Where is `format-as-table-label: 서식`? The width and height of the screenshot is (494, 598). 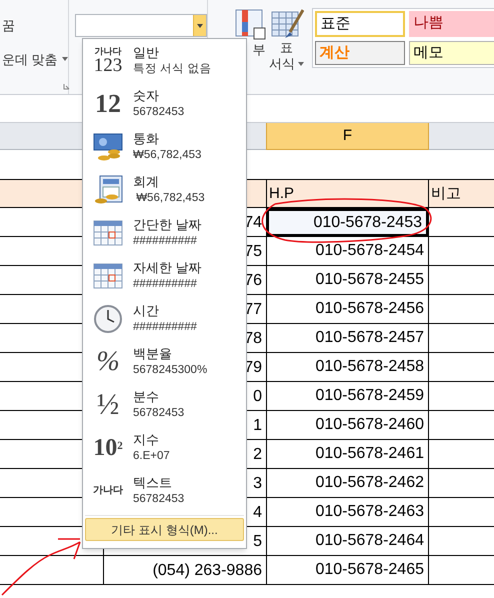 format-as-table-label: 서식 is located at coordinates (282, 64).